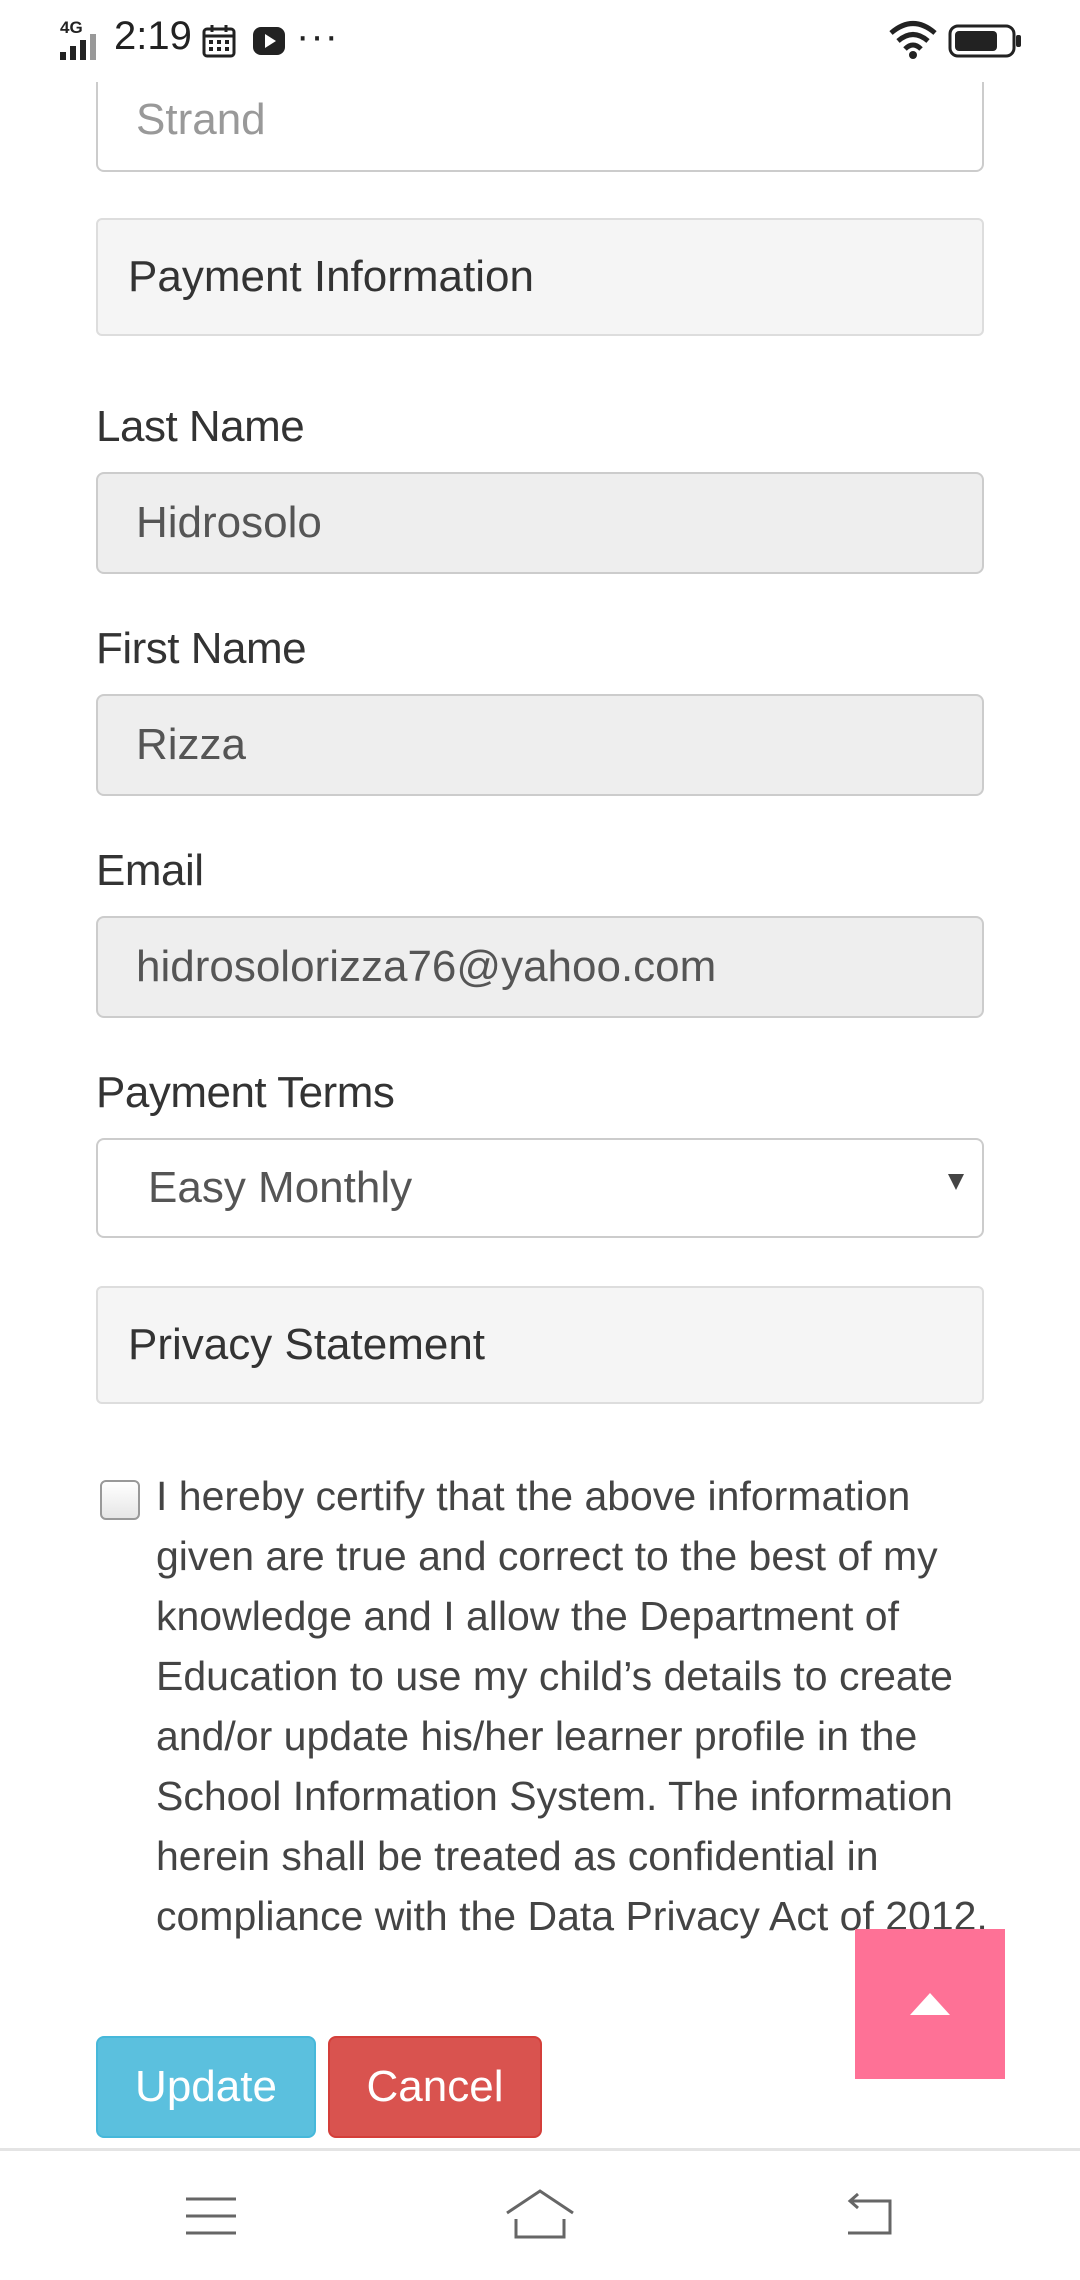 This screenshot has width=1080, height=2280. What do you see at coordinates (540, 523) in the screenshot?
I see `last-name-field: Hidrosolo` at bounding box center [540, 523].